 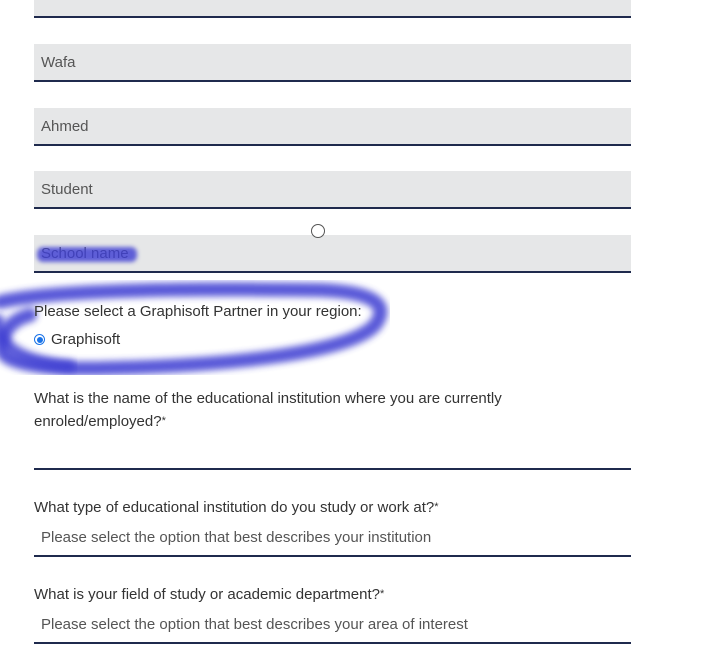 I want to click on school-field: School name, so click(x=332, y=254).